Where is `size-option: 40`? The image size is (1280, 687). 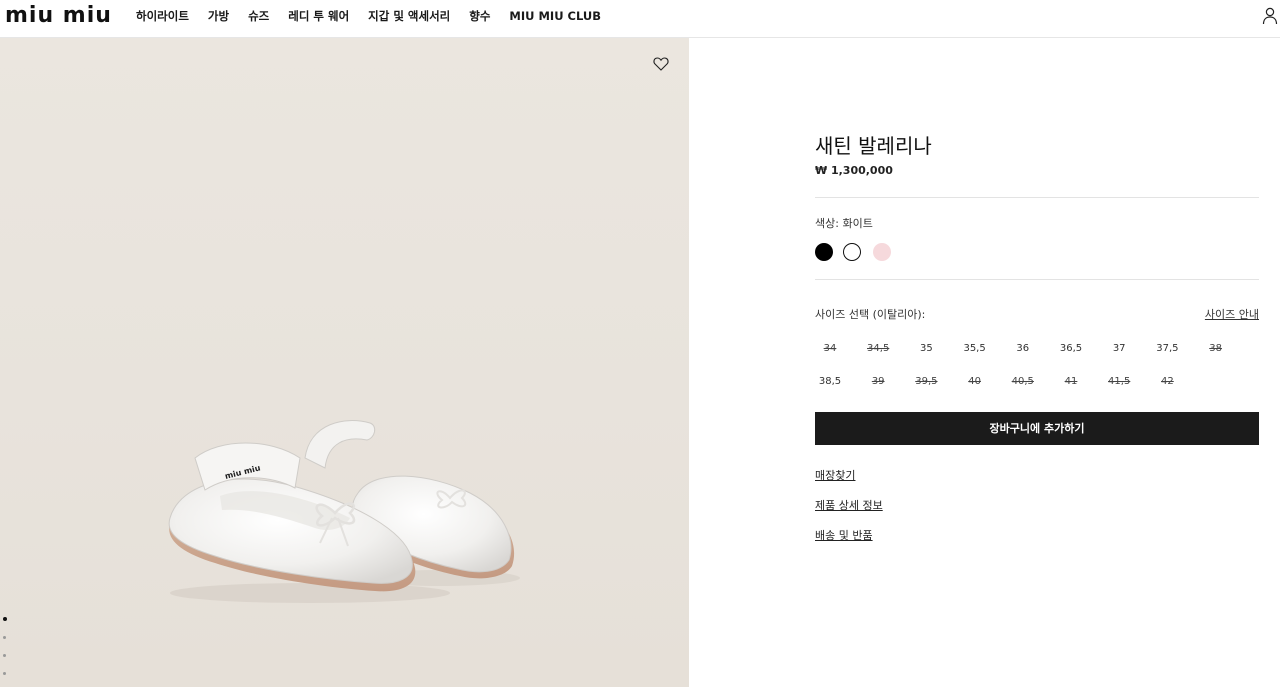
size-option: 40 is located at coordinates (975, 381).